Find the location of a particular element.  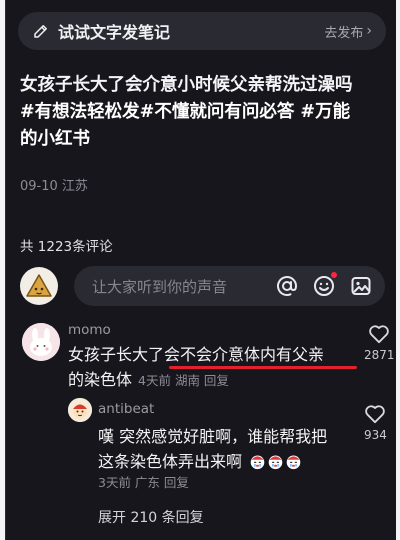

emoji-button is located at coordinates (324, 285).